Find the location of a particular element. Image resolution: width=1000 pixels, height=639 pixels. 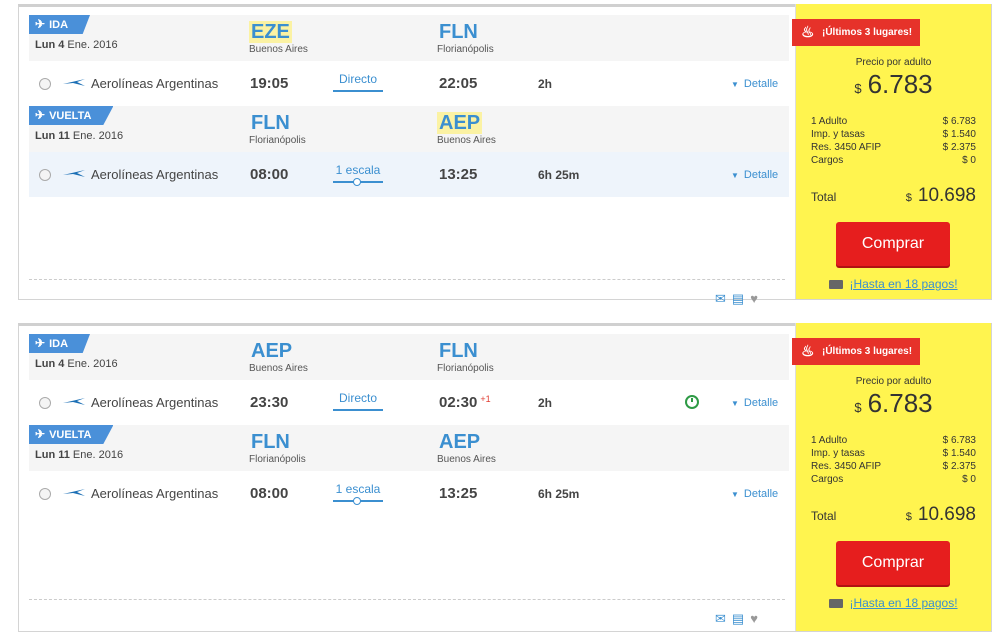

clock-icon is located at coordinates (692, 402).